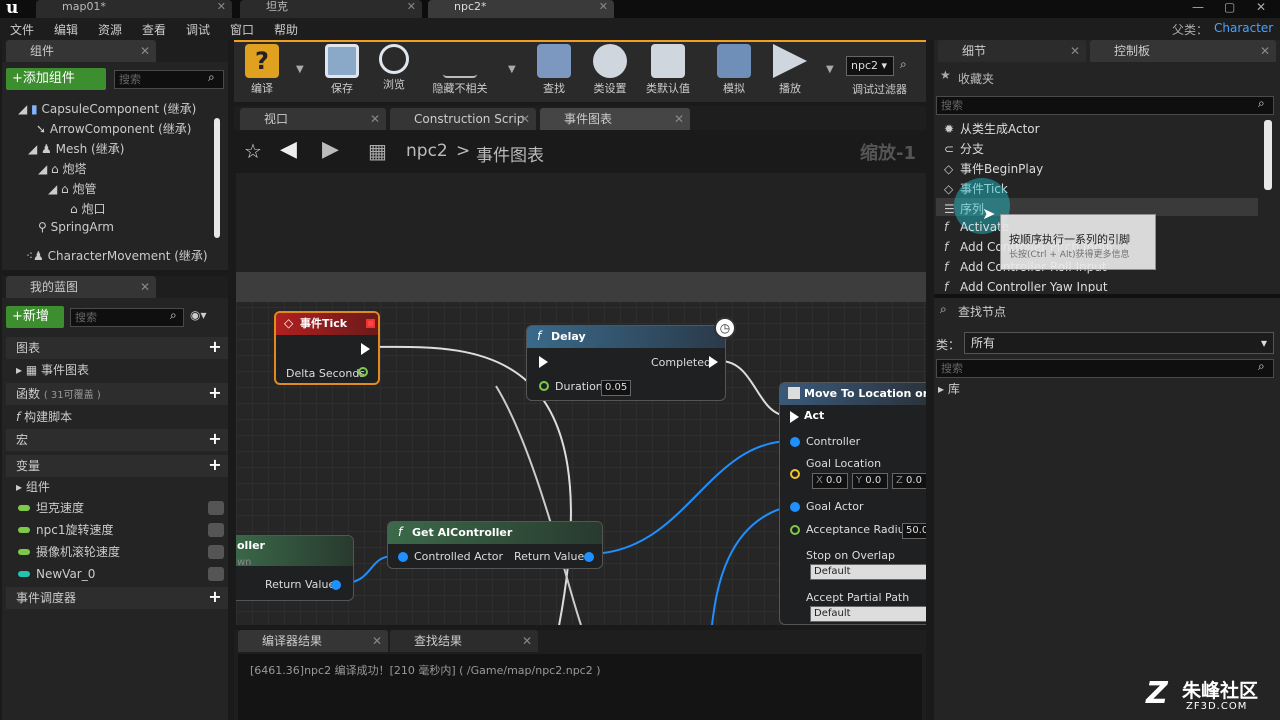  Describe the element at coordinates (117, 255) in the screenshot. I see `tree-charmovement: ⁖♟ CharacterMovement (继承)` at that location.